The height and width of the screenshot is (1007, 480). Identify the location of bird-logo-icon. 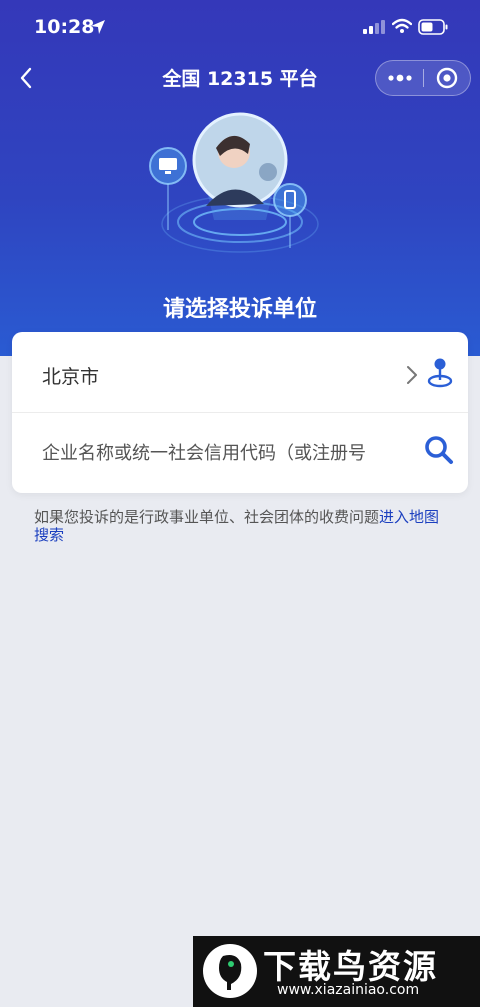
(230, 971).